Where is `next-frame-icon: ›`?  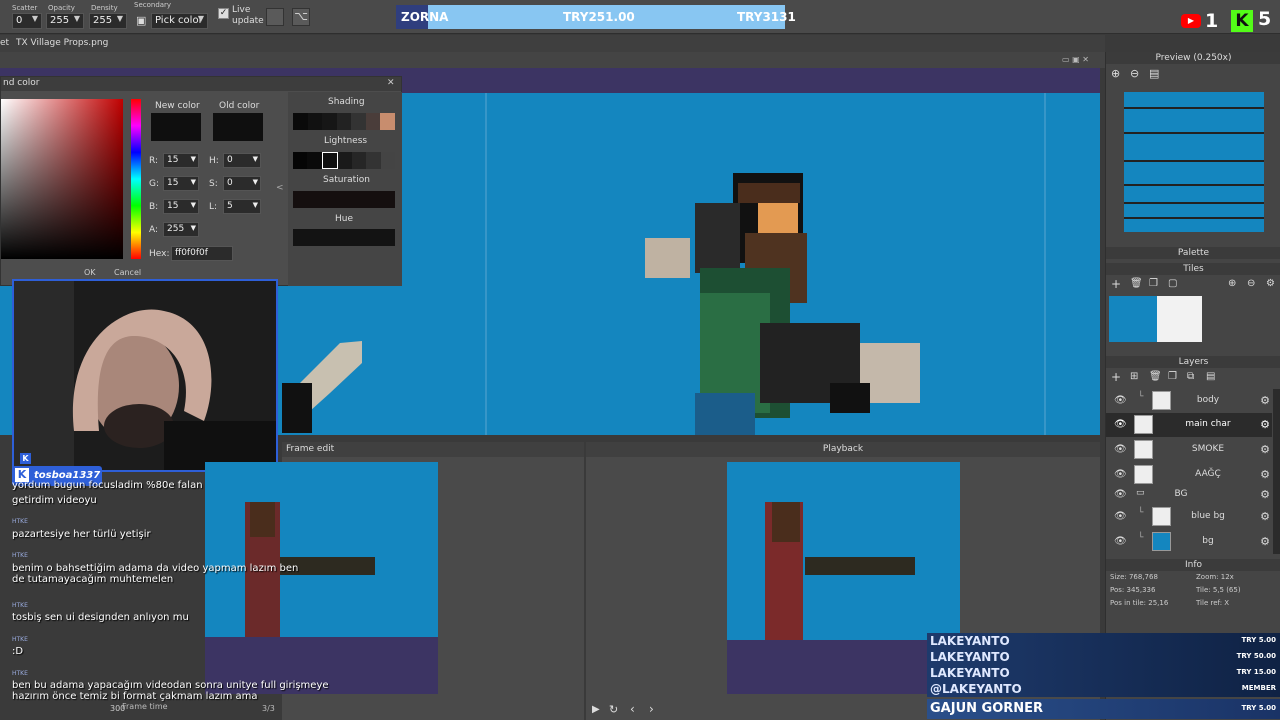 next-frame-icon: › is located at coordinates (651, 709).